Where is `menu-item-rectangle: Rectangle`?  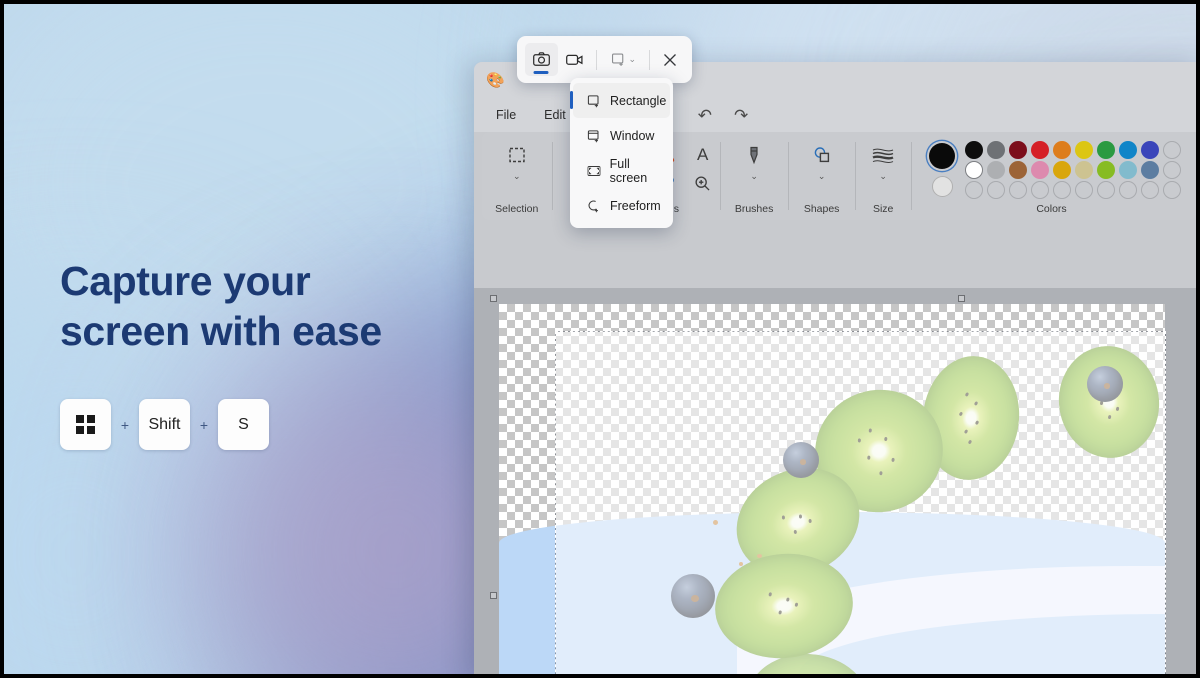
menu-item-rectangle: Rectangle is located at coordinates (620, 100).